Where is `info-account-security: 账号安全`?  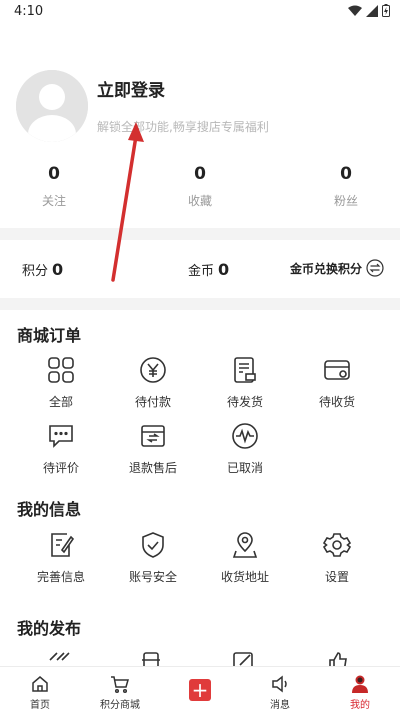 info-account-security: 账号安全 is located at coordinates (153, 558).